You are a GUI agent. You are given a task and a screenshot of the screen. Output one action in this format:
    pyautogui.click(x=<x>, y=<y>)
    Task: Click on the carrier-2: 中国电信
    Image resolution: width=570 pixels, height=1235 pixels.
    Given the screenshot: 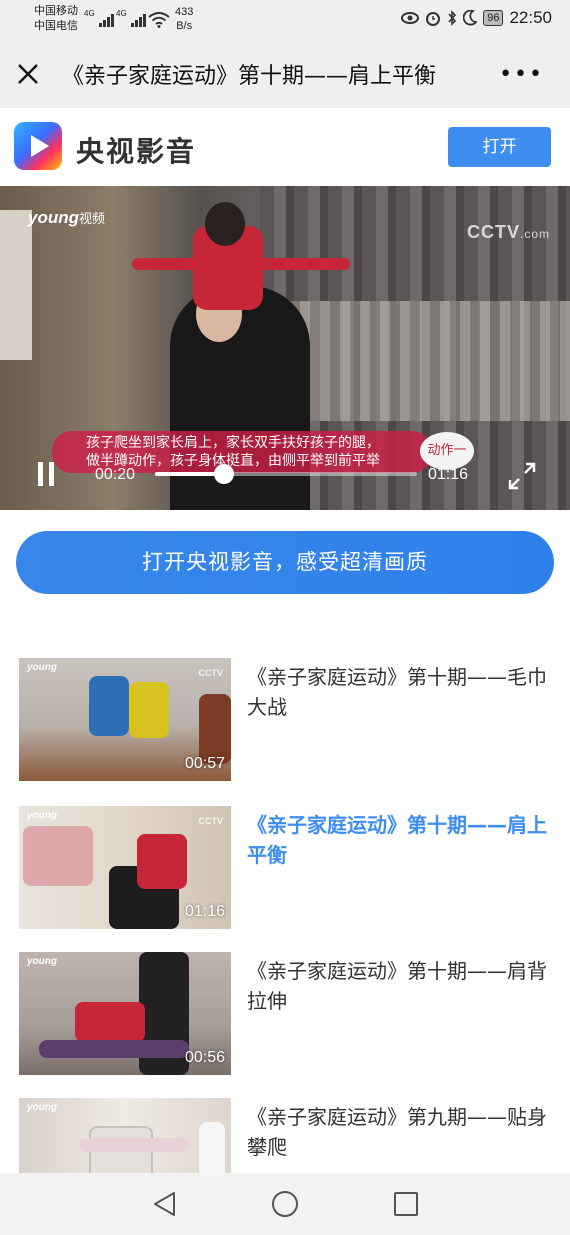 What is the action you would take?
    pyautogui.click(x=56, y=26)
    